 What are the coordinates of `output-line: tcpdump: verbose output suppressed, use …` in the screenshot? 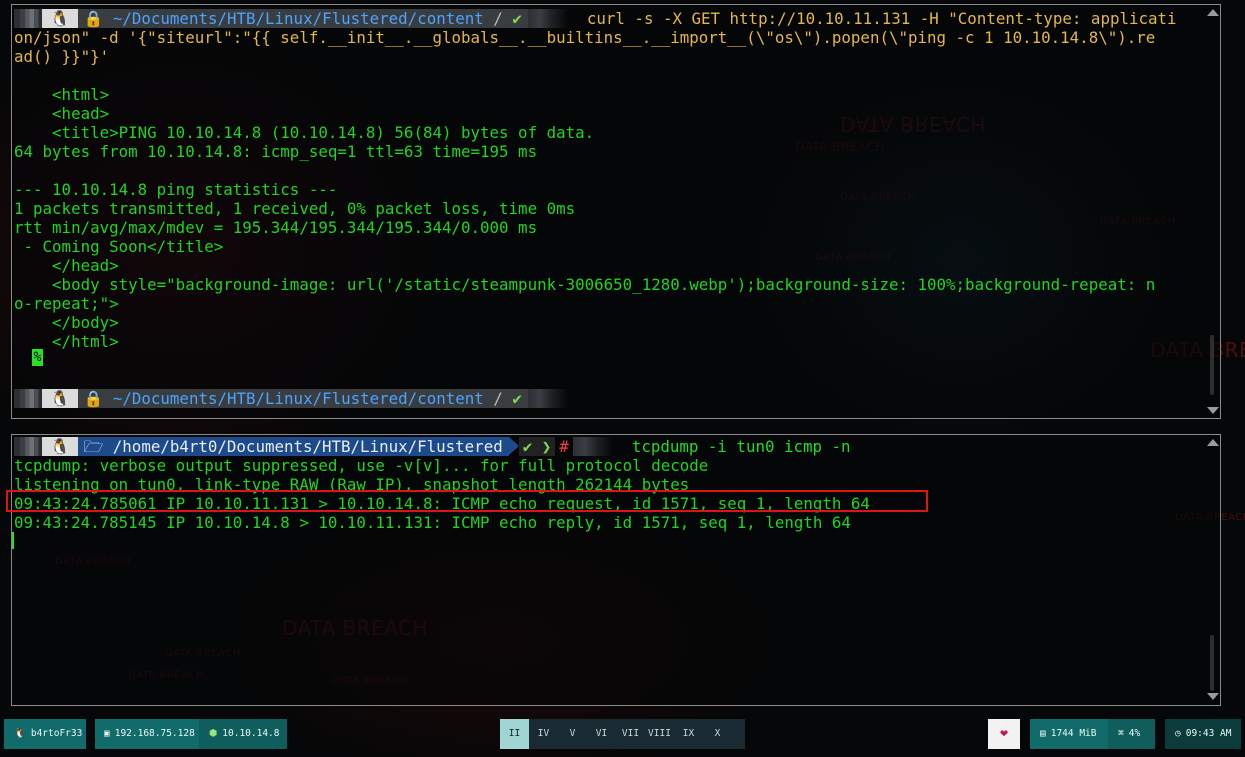 It's located at (361, 465).